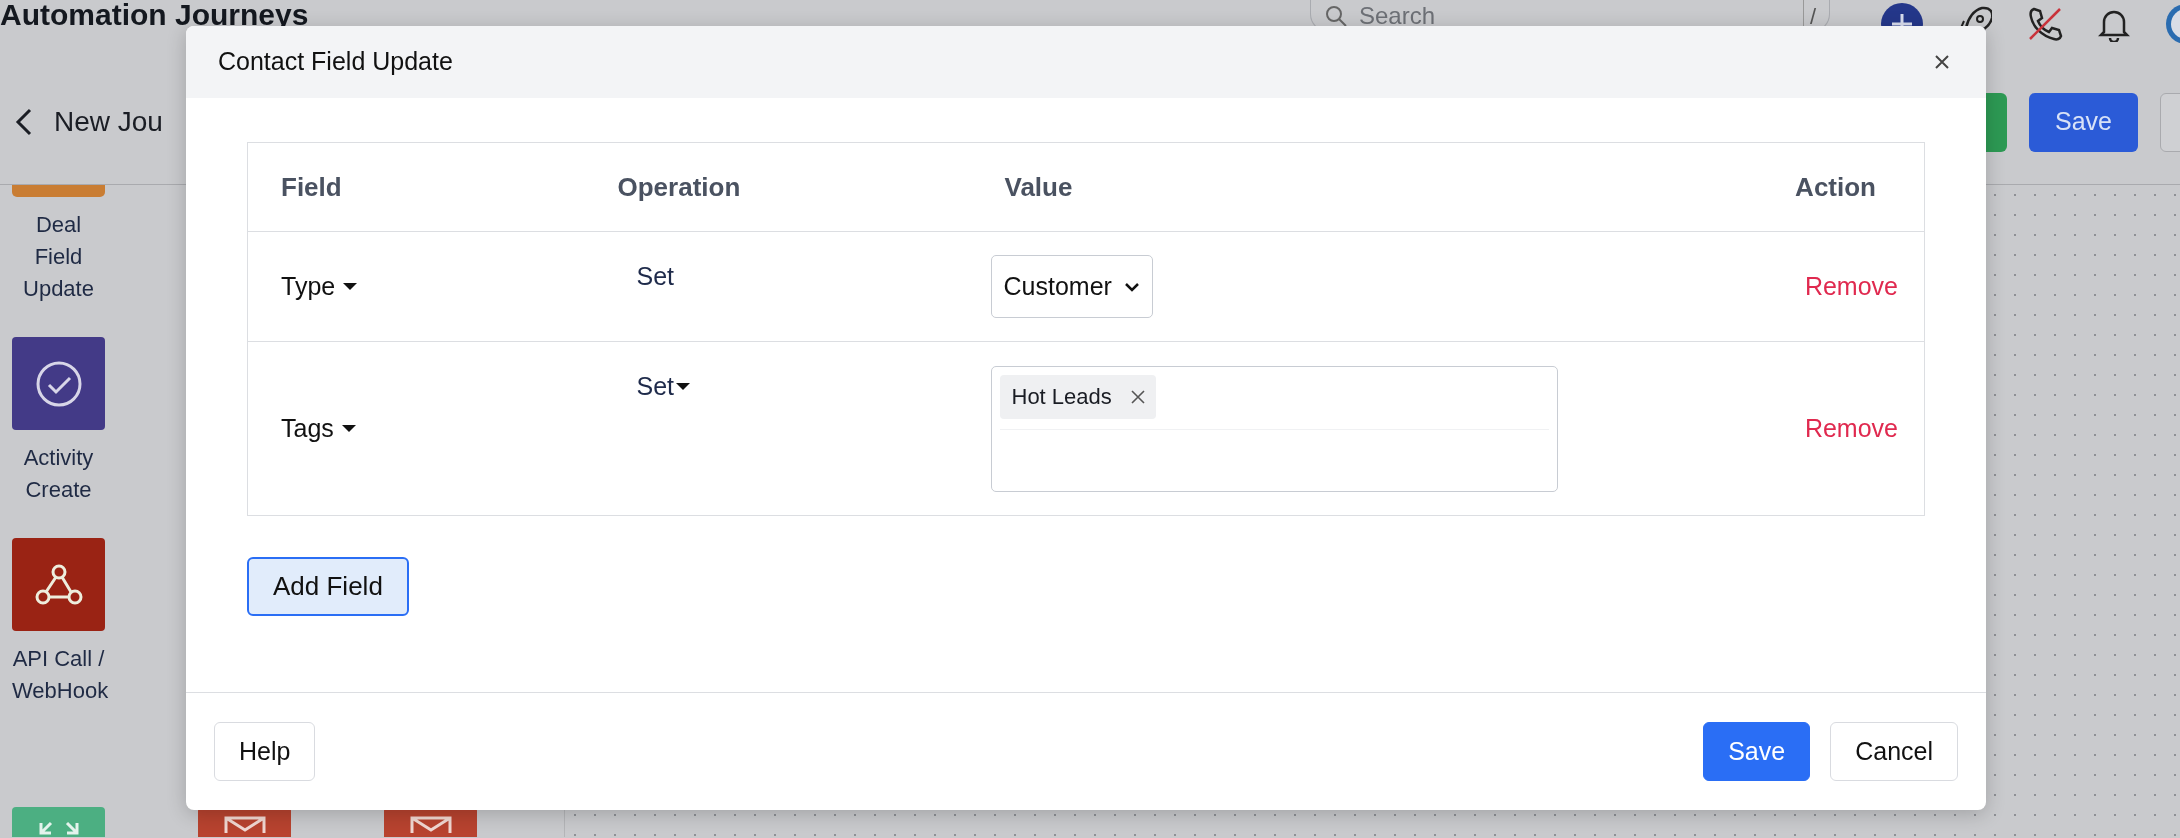  What do you see at coordinates (432, 187) in the screenshot?
I see `column-header: Field` at bounding box center [432, 187].